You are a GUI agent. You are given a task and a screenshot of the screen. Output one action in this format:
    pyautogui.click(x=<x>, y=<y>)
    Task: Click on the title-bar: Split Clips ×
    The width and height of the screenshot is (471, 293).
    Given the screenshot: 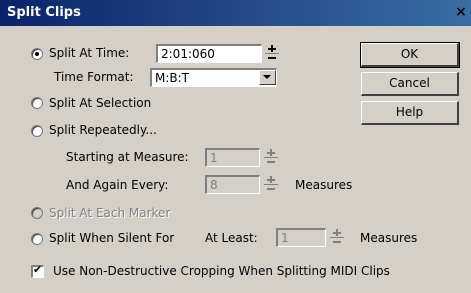 What is the action you would take?
    pyautogui.click(x=235, y=13)
    